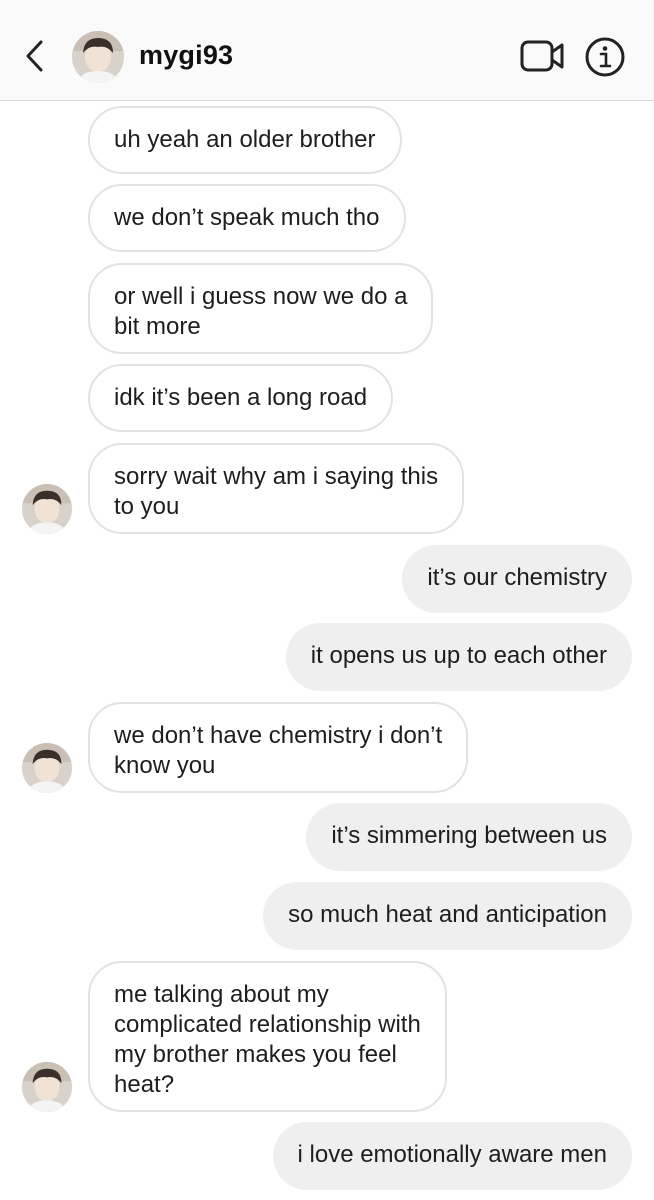  I want to click on message-bubble-incoming: idk it’s been a long road, so click(241, 398).